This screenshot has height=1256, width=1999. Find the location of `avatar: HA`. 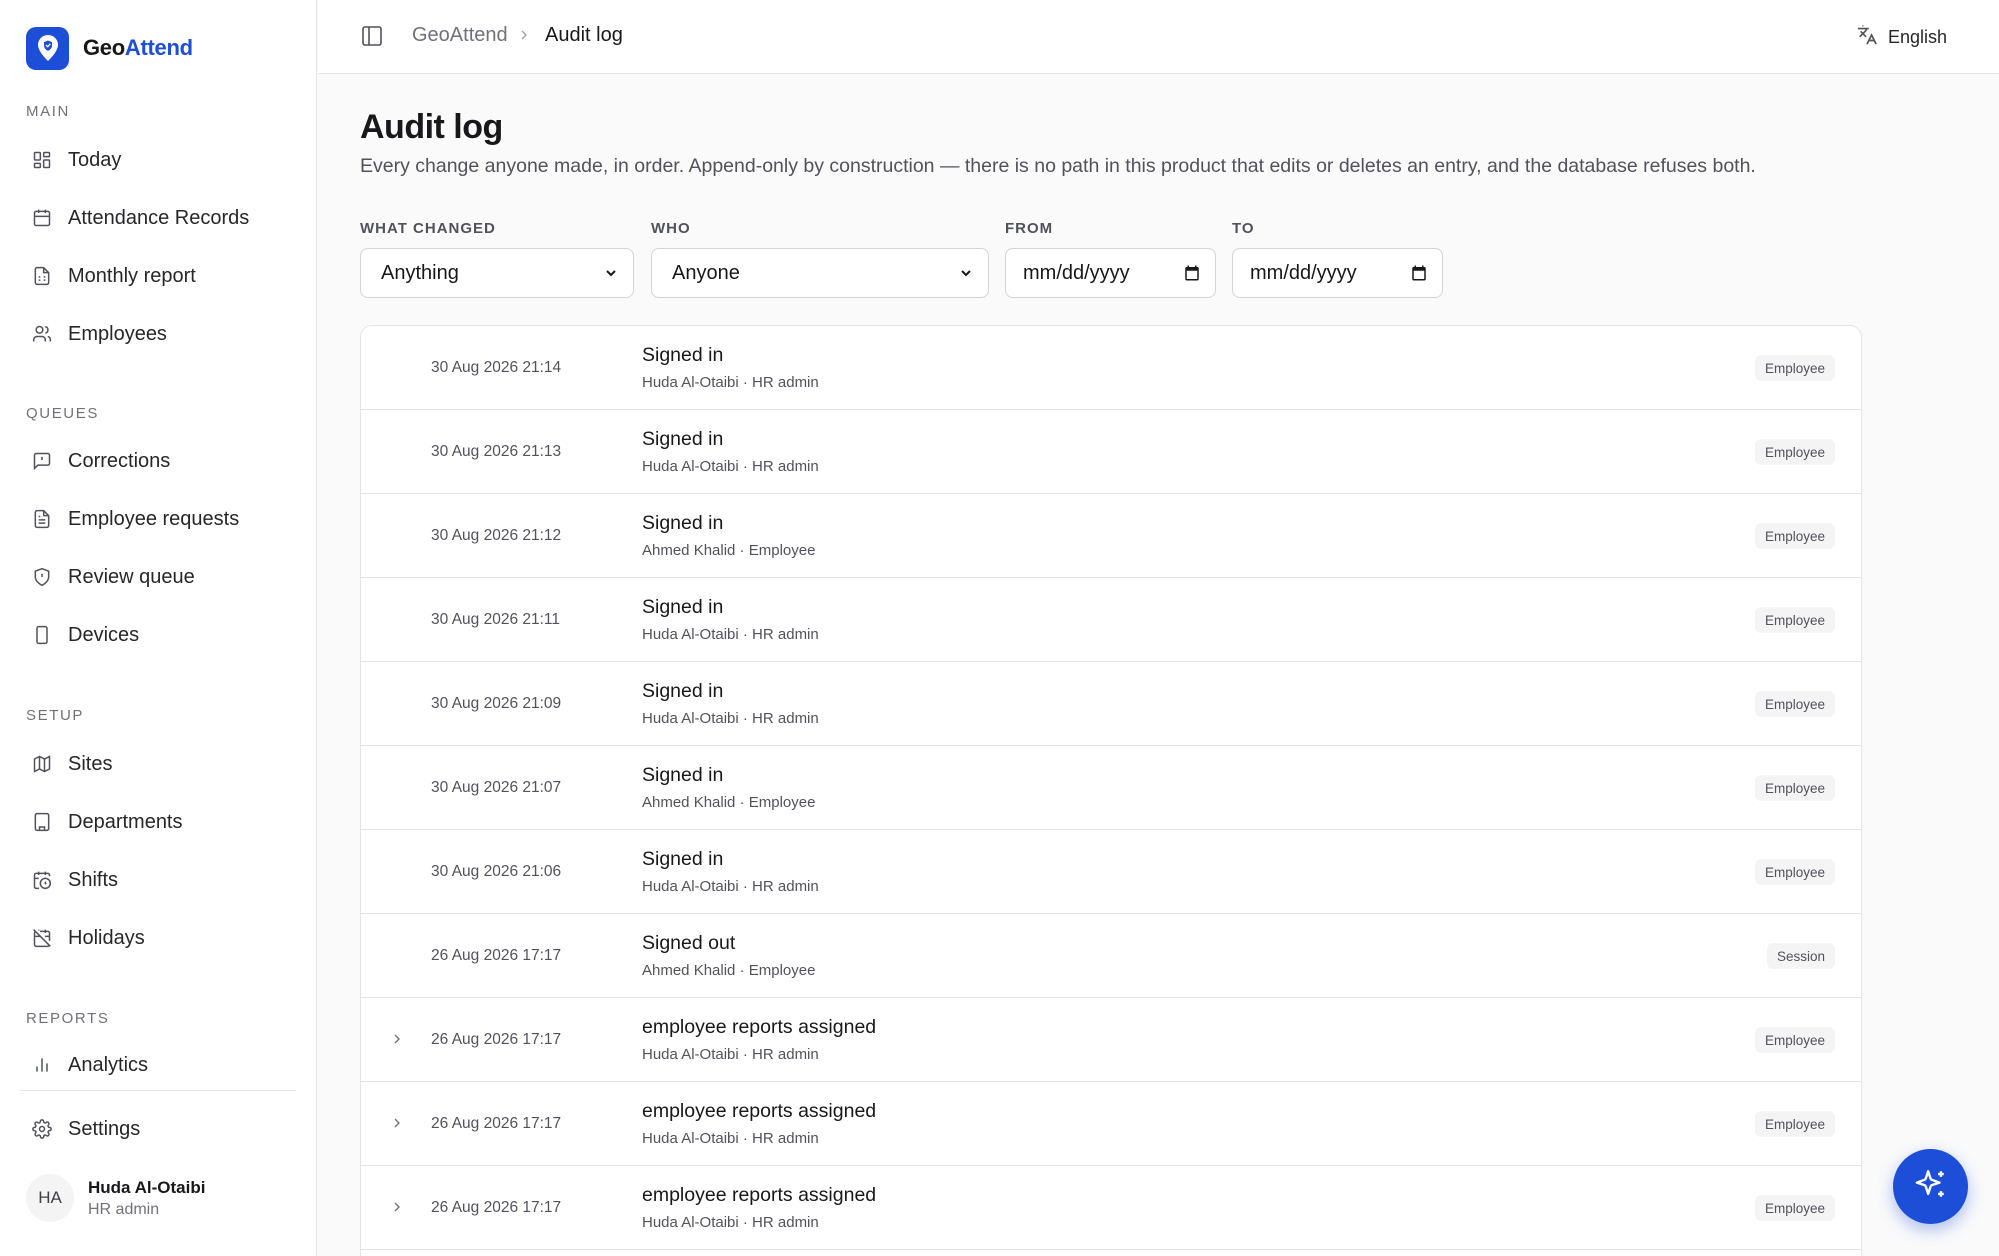

avatar: HA is located at coordinates (50, 1198).